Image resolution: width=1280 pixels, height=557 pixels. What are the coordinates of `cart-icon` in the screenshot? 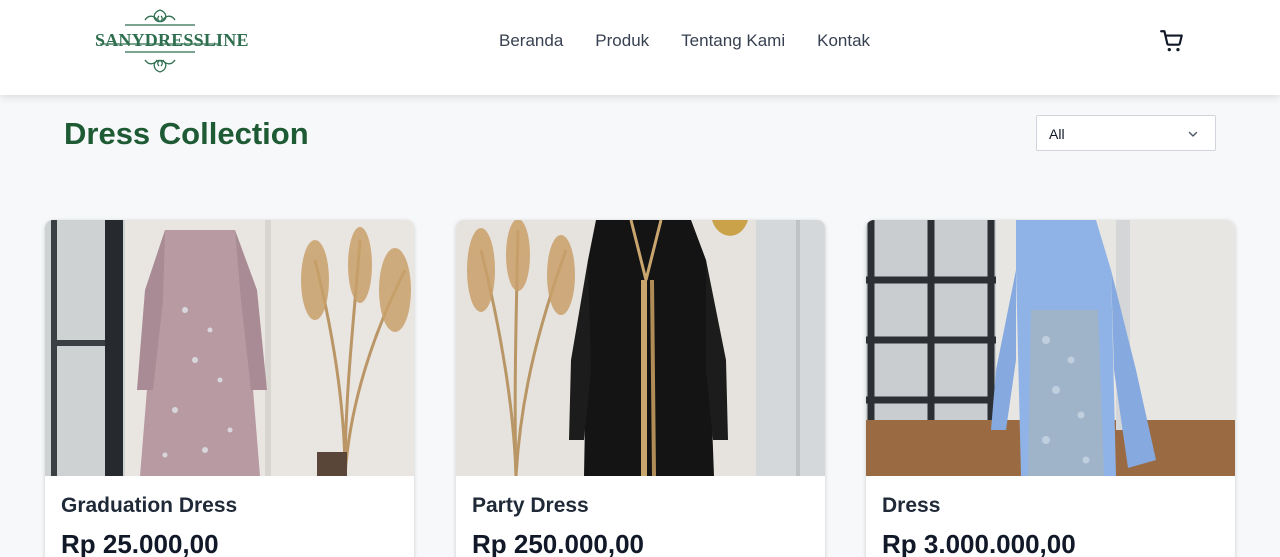 It's located at (1171, 41).